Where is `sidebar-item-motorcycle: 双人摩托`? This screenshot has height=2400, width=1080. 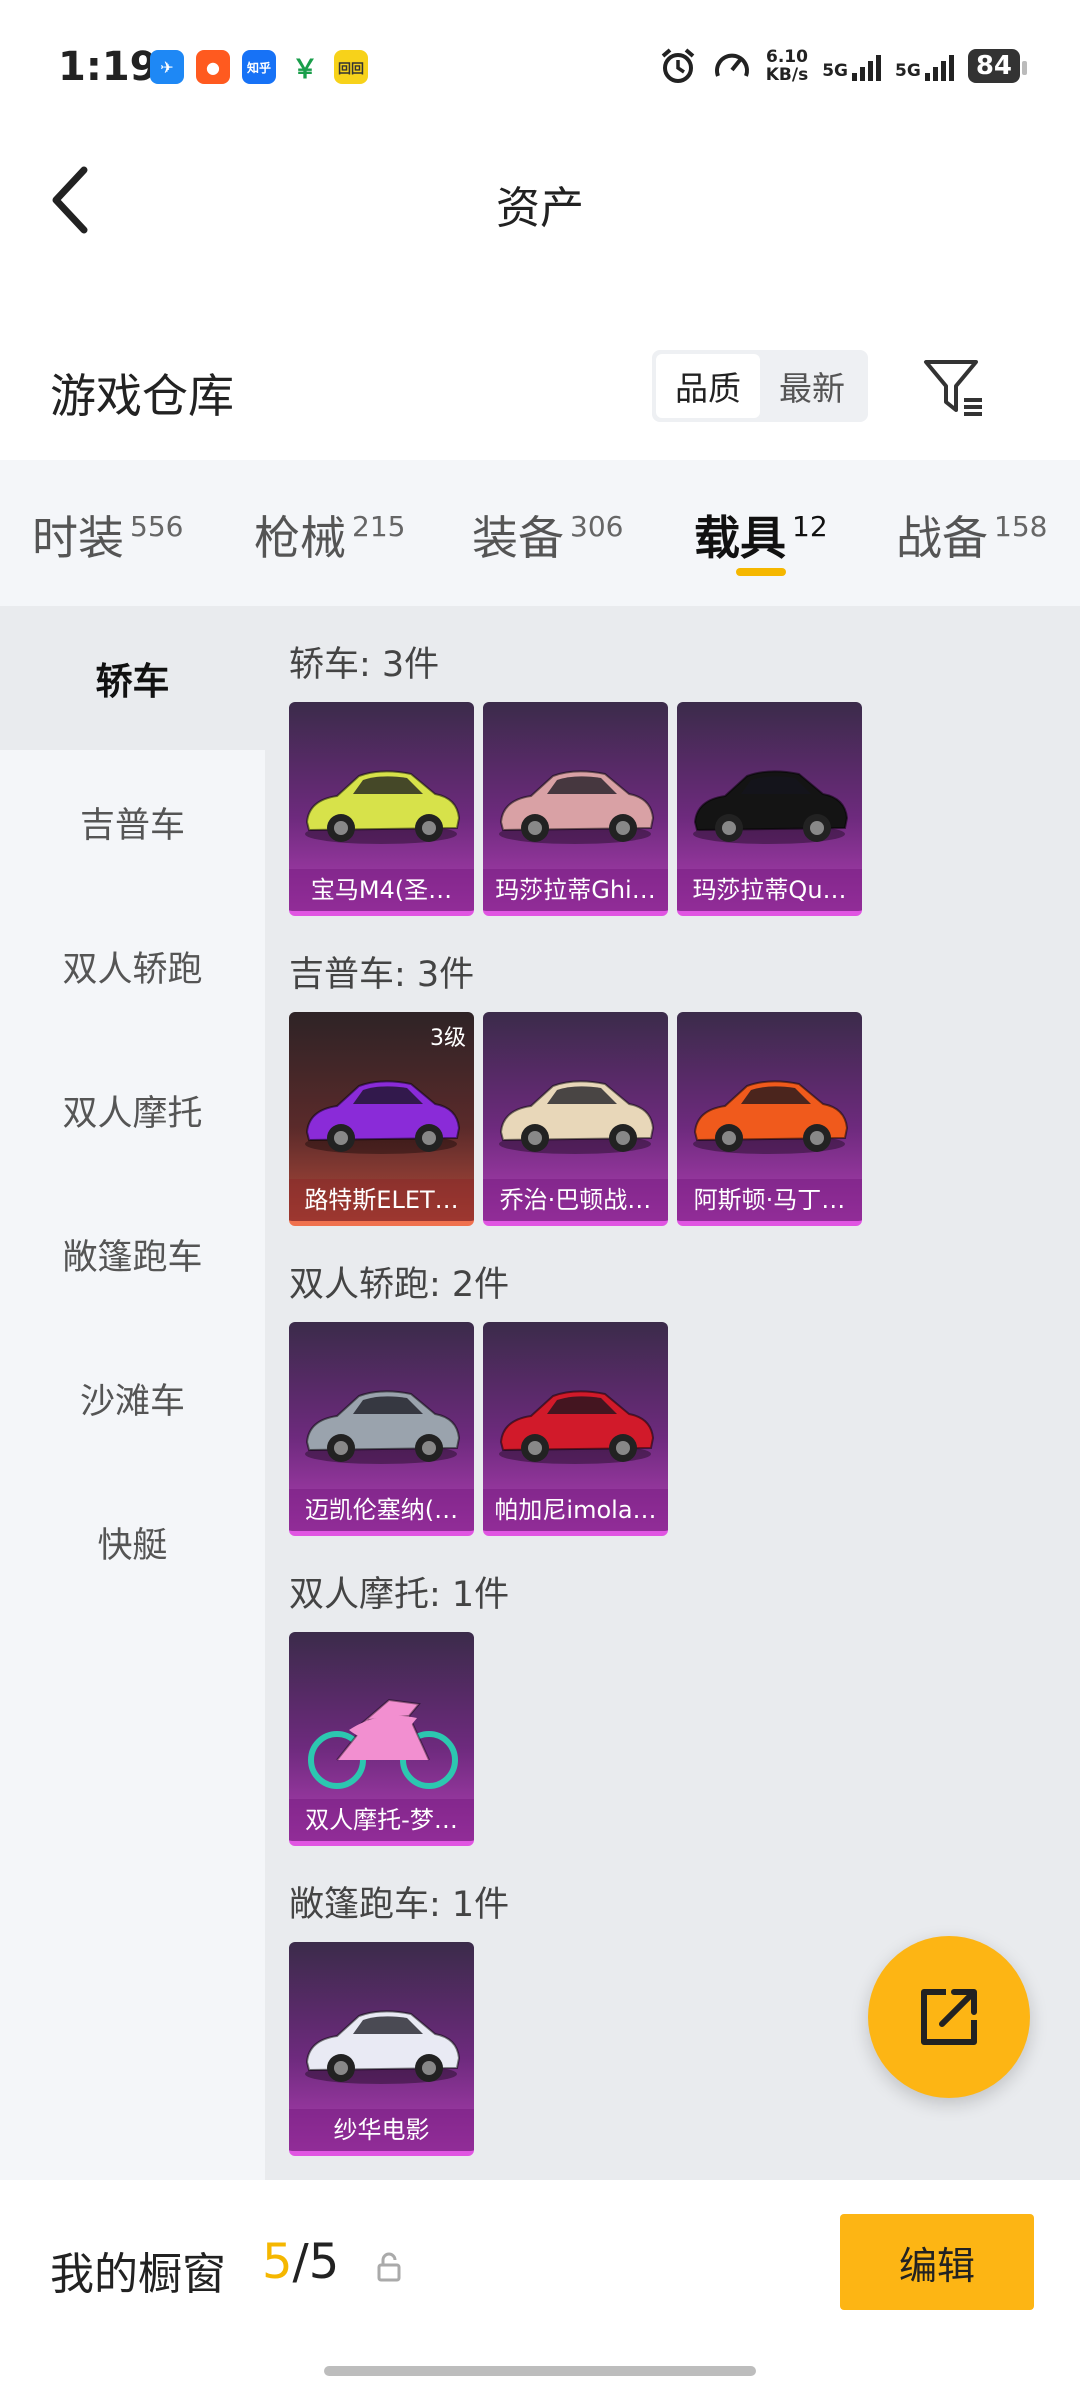
sidebar-item-motorcycle: 双人摩托 is located at coordinates (132, 1110).